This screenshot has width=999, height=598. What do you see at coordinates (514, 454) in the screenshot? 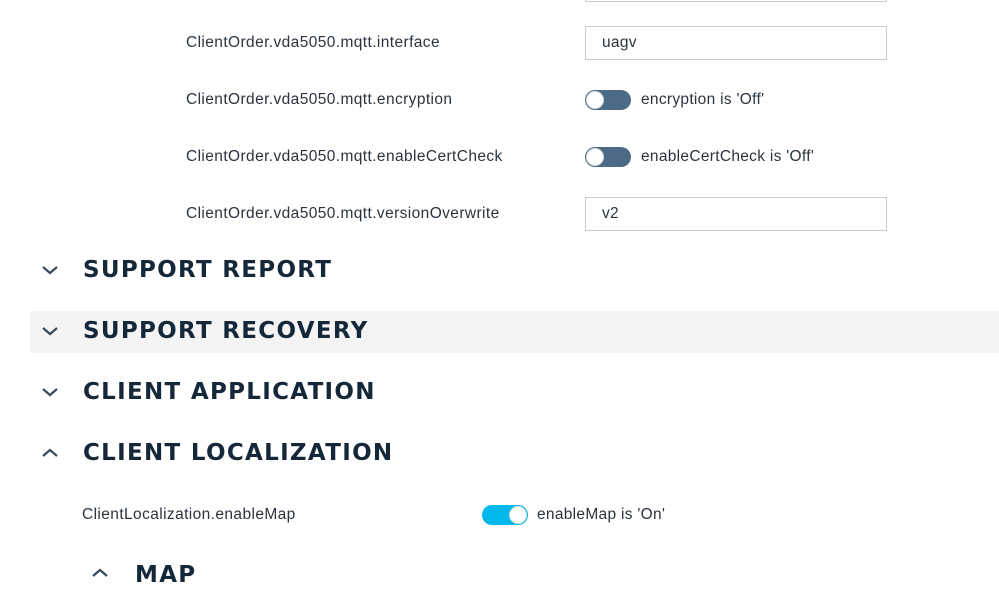
I see `section-client-localization: CLIENT LOCALIZATION` at bounding box center [514, 454].